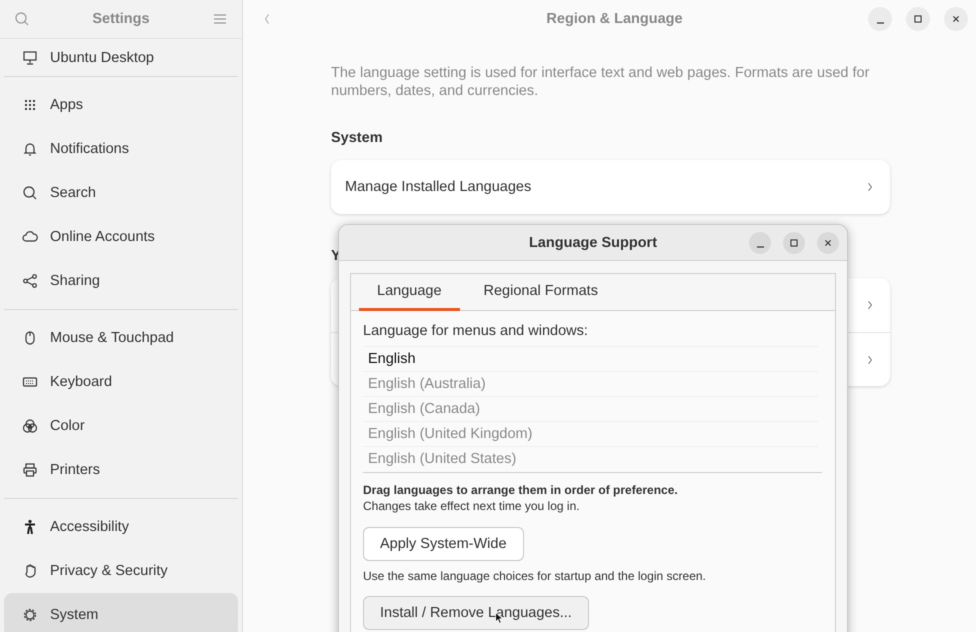  What do you see at coordinates (472, 506) in the screenshot?
I see `note-text: Changes take effect next time you log in.` at bounding box center [472, 506].